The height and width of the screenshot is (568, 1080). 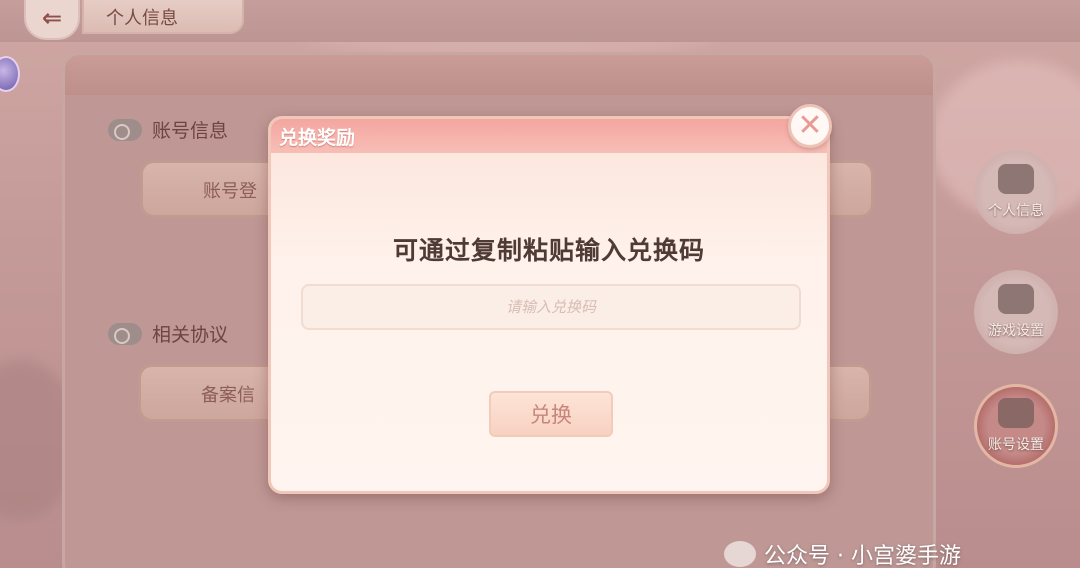 I want to click on dialog-prompt: 可通过复制粘贴输入兑换码, so click(x=548, y=250).